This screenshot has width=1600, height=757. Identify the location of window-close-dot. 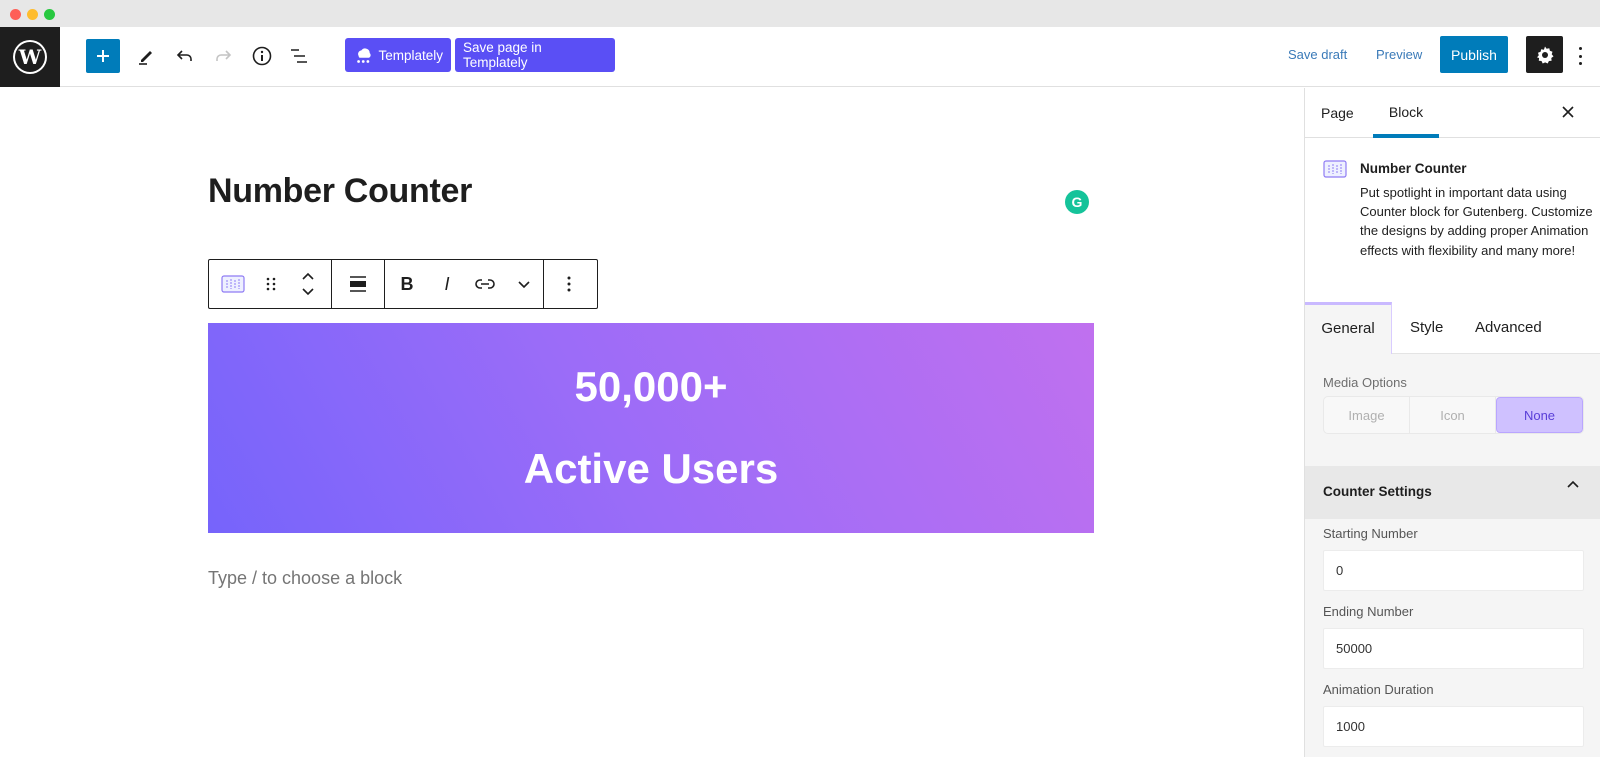
(15, 14).